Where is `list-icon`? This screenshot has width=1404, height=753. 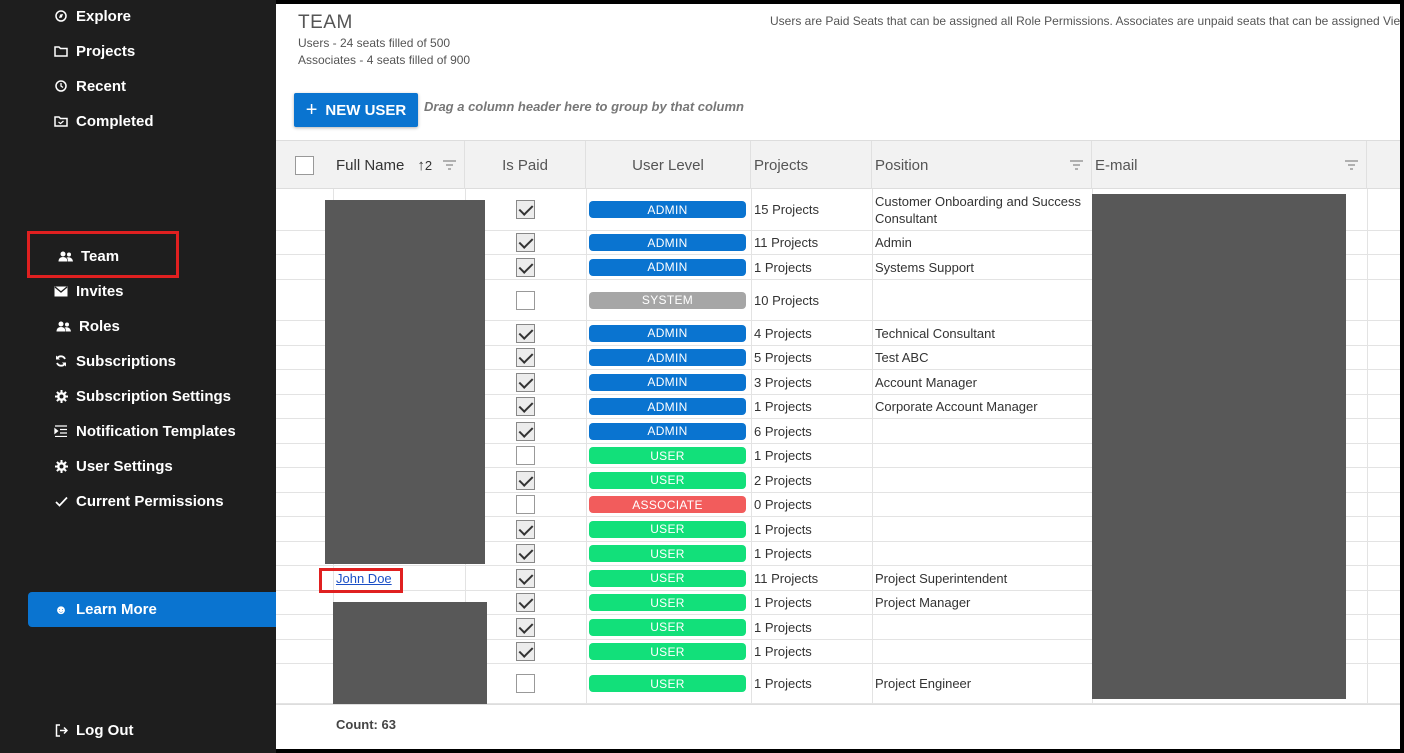 list-icon is located at coordinates (61, 431).